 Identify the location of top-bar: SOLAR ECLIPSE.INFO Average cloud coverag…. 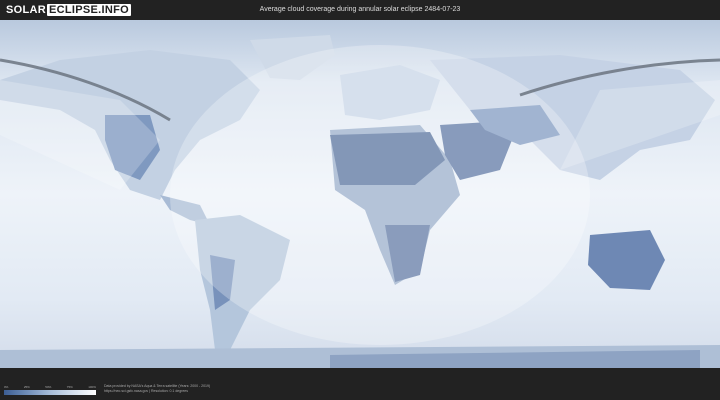
(360, 10).